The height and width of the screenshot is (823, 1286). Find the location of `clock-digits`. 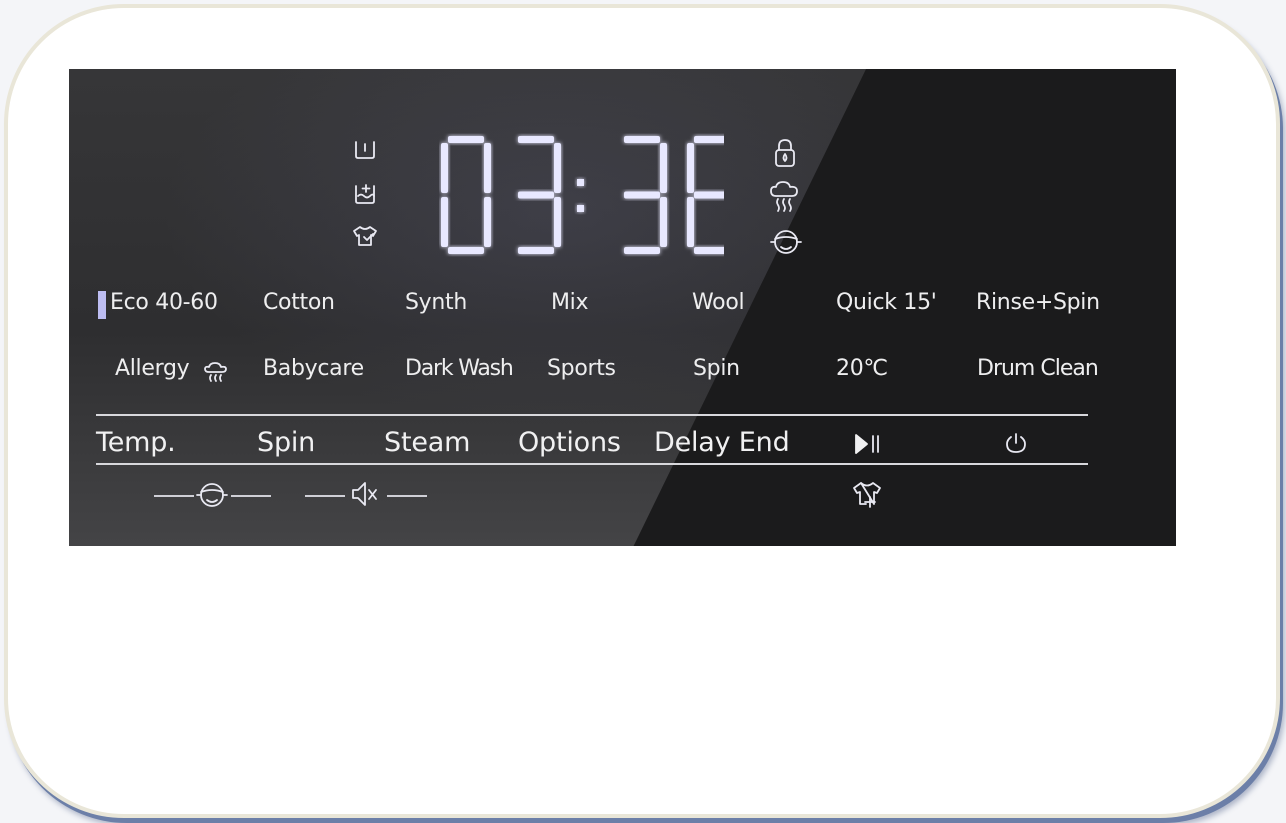

clock-digits is located at coordinates (582, 195).